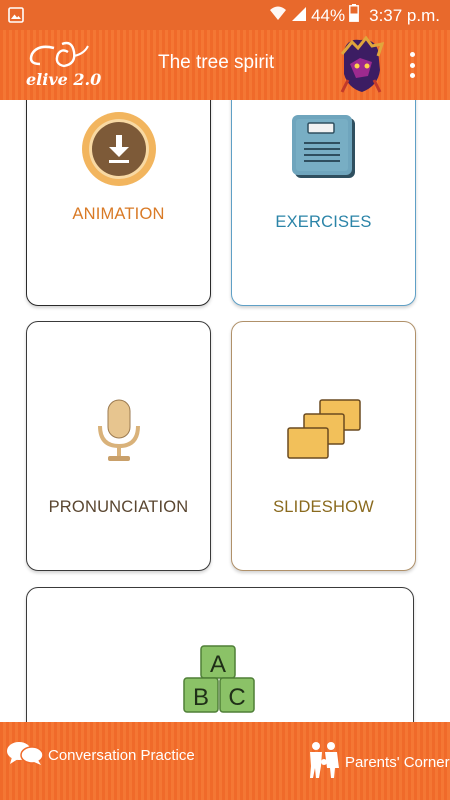 The width and height of the screenshot is (450, 800). I want to click on app-bar: elive 2.0 The tree spirit, so click(225, 65).